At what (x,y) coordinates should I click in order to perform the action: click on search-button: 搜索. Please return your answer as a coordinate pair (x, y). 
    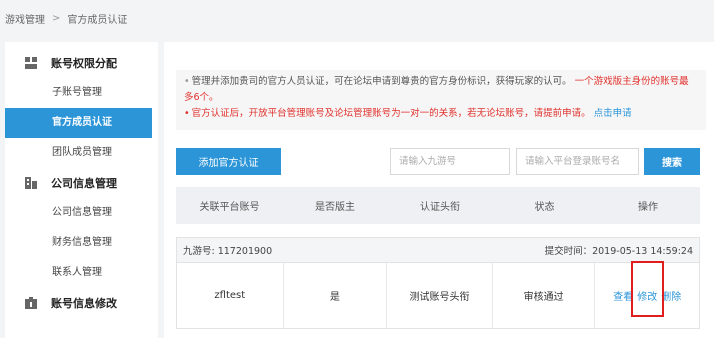
    Looking at the image, I should click on (672, 161).